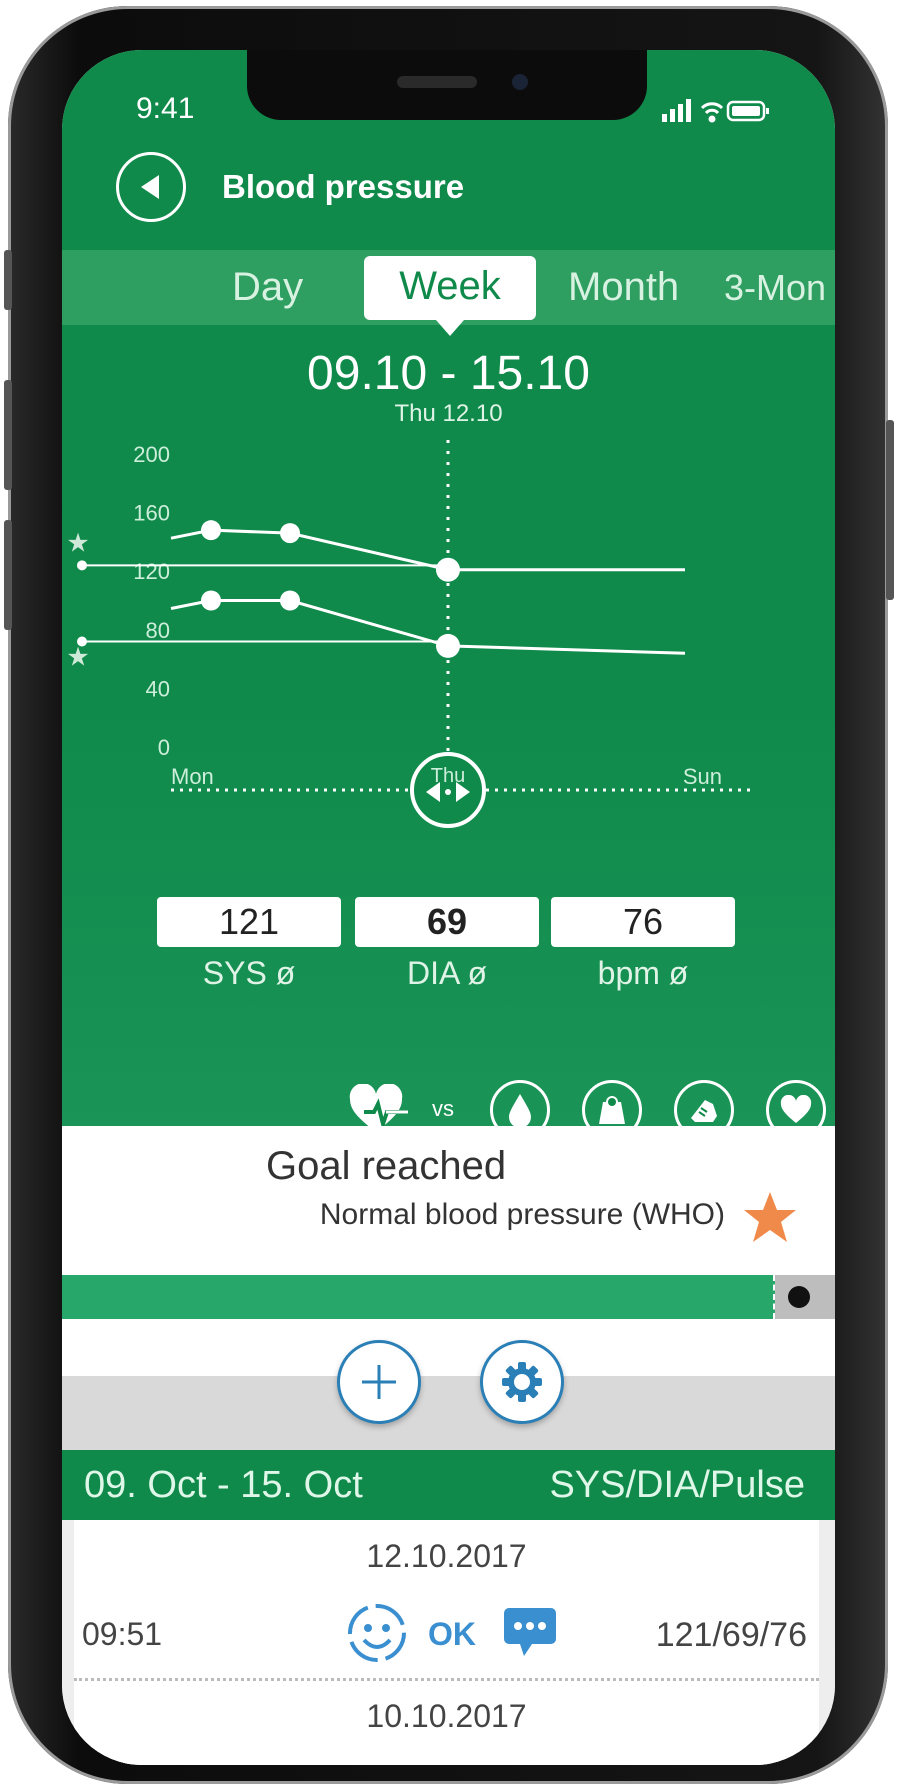 The width and height of the screenshot is (898, 1790). I want to click on heart-icon, so click(796, 1109).